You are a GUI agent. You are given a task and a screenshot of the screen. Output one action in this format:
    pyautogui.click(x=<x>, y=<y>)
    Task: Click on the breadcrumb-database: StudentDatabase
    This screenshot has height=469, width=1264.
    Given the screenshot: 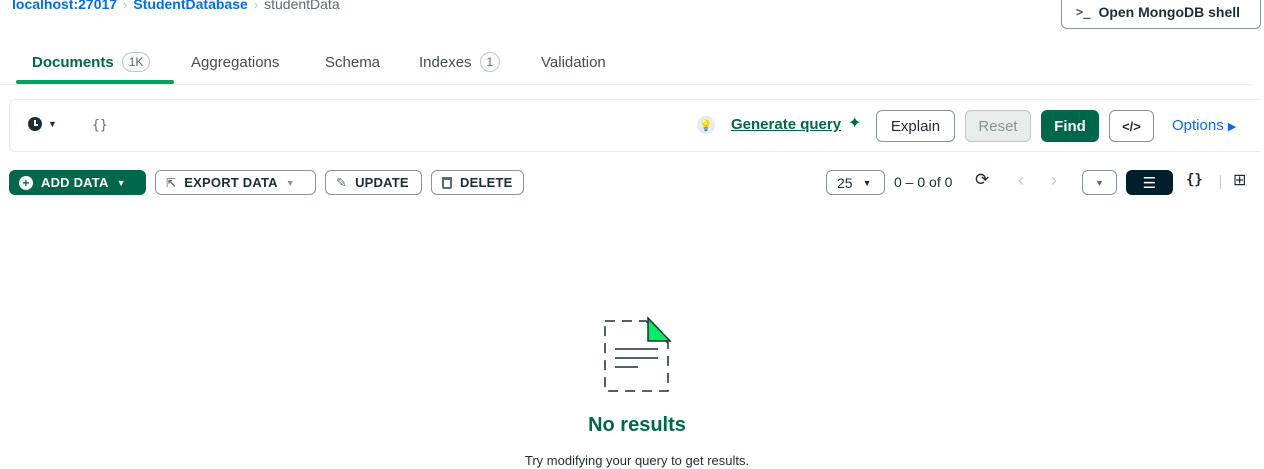 What is the action you would take?
    pyautogui.click(x=190, y=6)
    